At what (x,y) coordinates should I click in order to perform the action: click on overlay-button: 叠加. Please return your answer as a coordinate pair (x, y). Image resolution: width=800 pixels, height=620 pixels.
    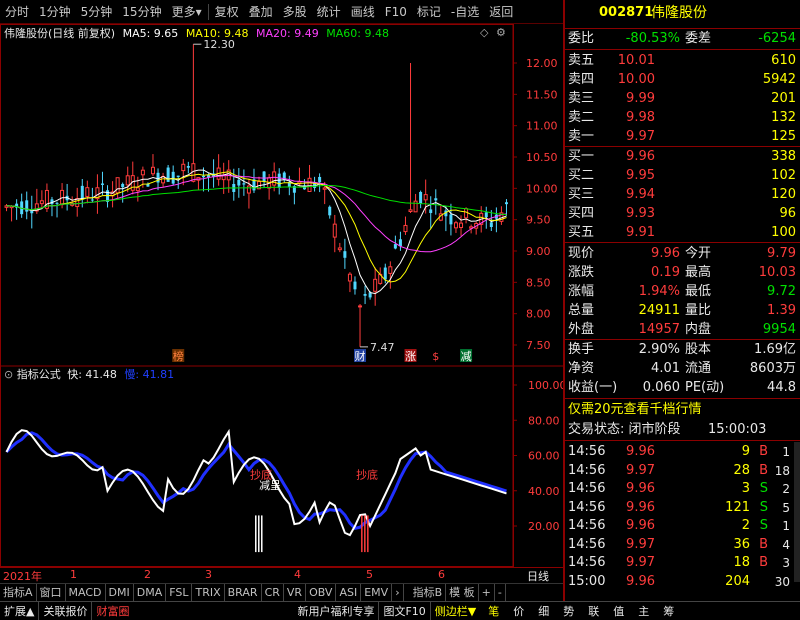
    Looking at the image, I should click on (261, 12).